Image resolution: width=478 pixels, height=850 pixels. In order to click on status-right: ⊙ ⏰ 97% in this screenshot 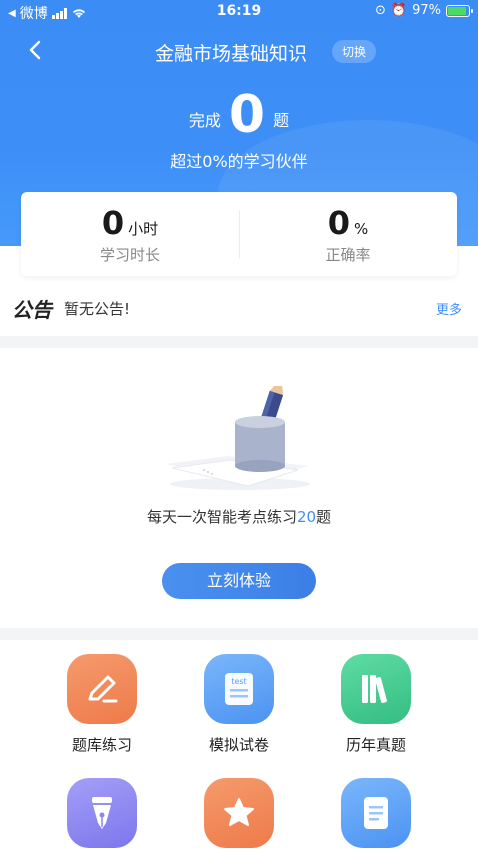, I will do `click(424, 10)`.